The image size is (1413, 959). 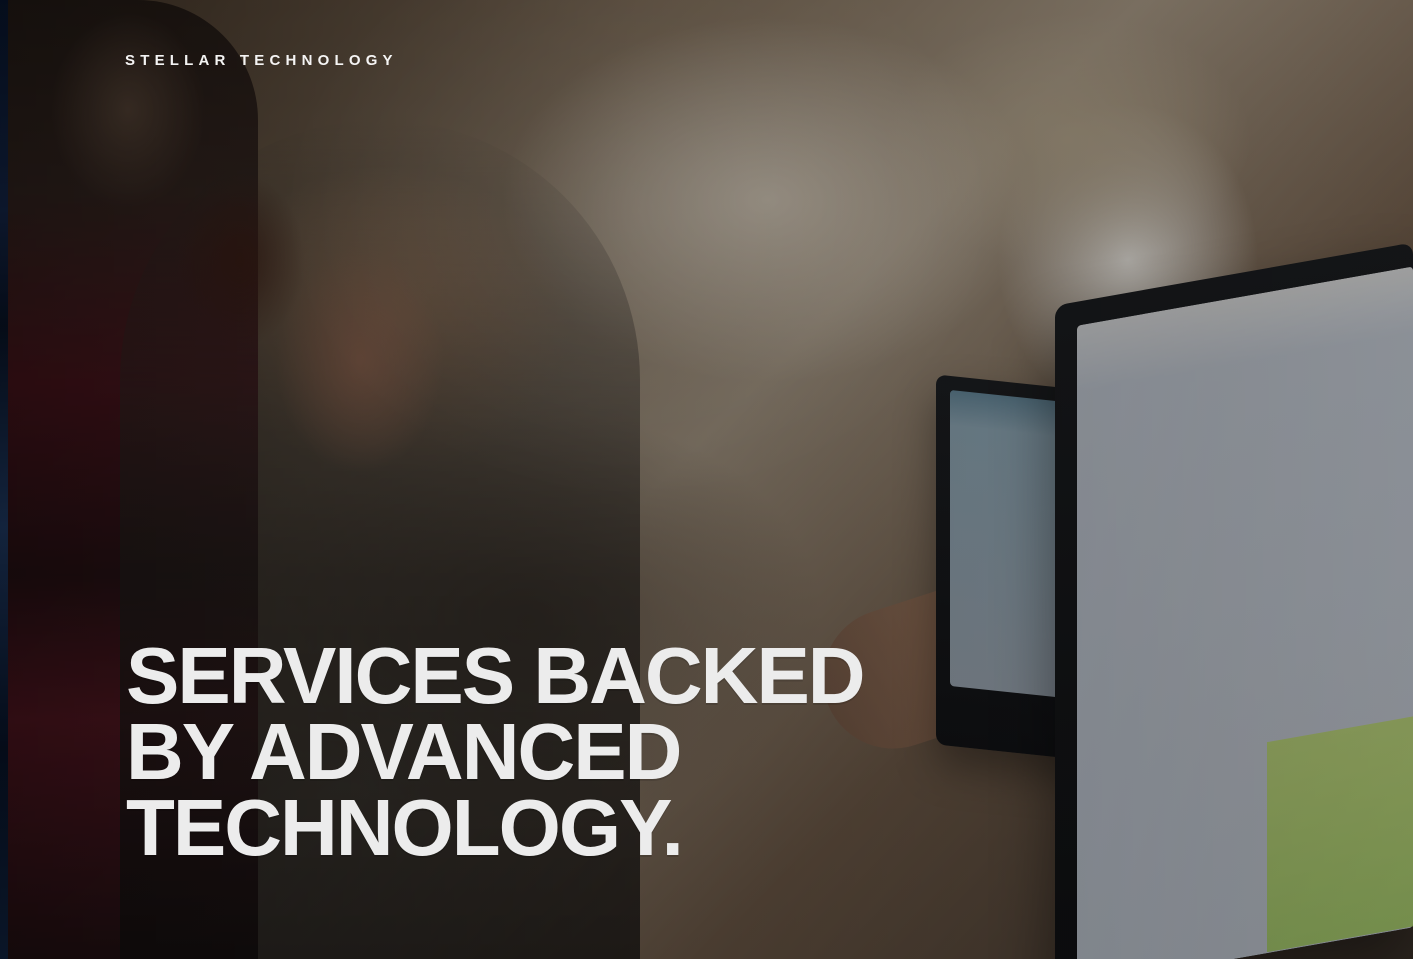 What do you see at coordinates (405, 827) in the screenshot?
I see `hero-headline-line-3: TECHNOLOGY.` at bounding box center [405, 827].